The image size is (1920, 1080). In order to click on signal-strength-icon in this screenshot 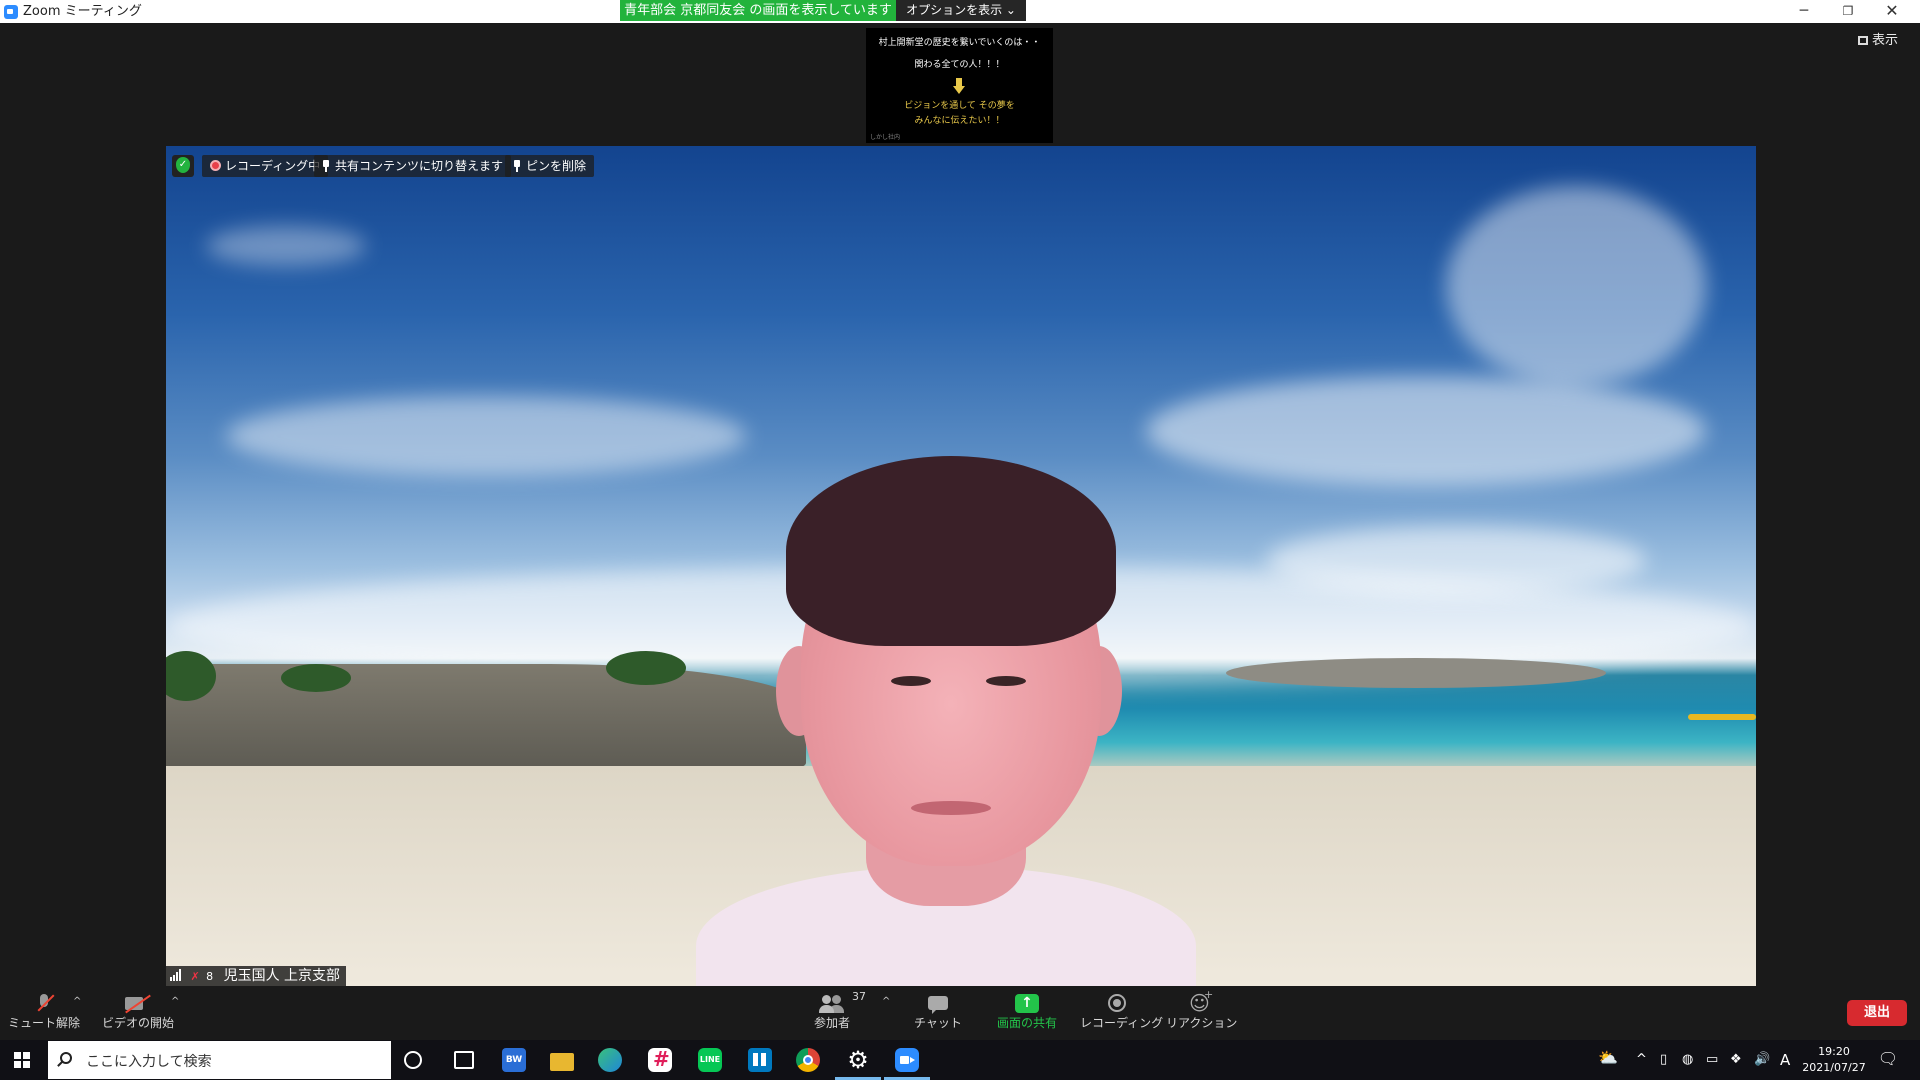, I will do `click(177, 975)`.